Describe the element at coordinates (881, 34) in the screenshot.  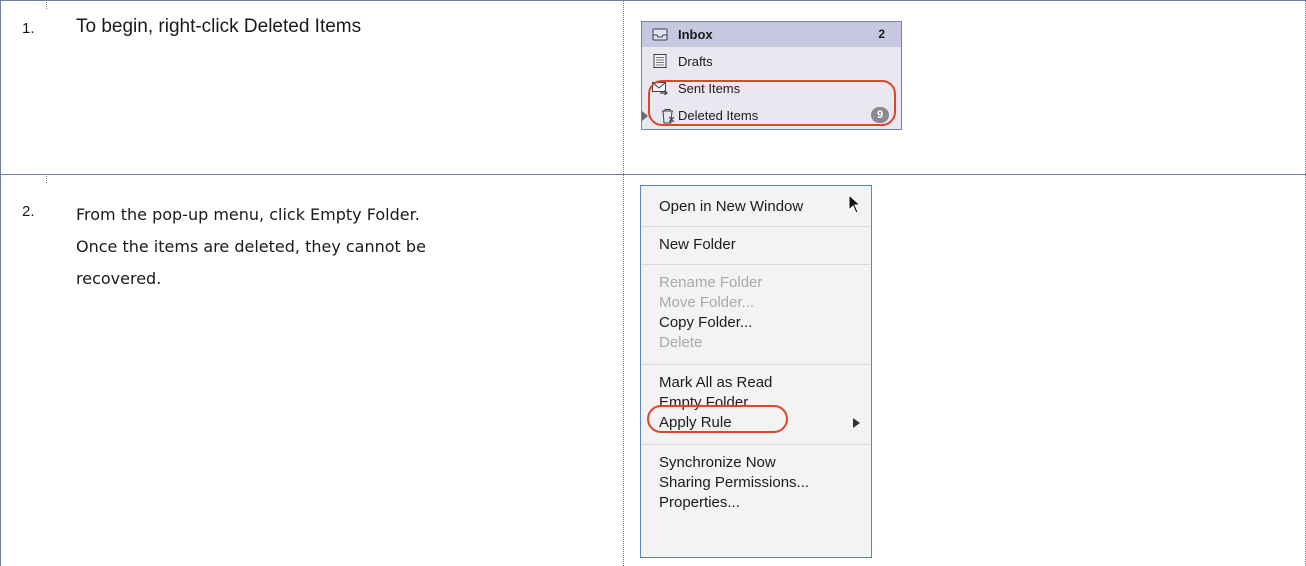
I see `unread-count: 2` at that location.